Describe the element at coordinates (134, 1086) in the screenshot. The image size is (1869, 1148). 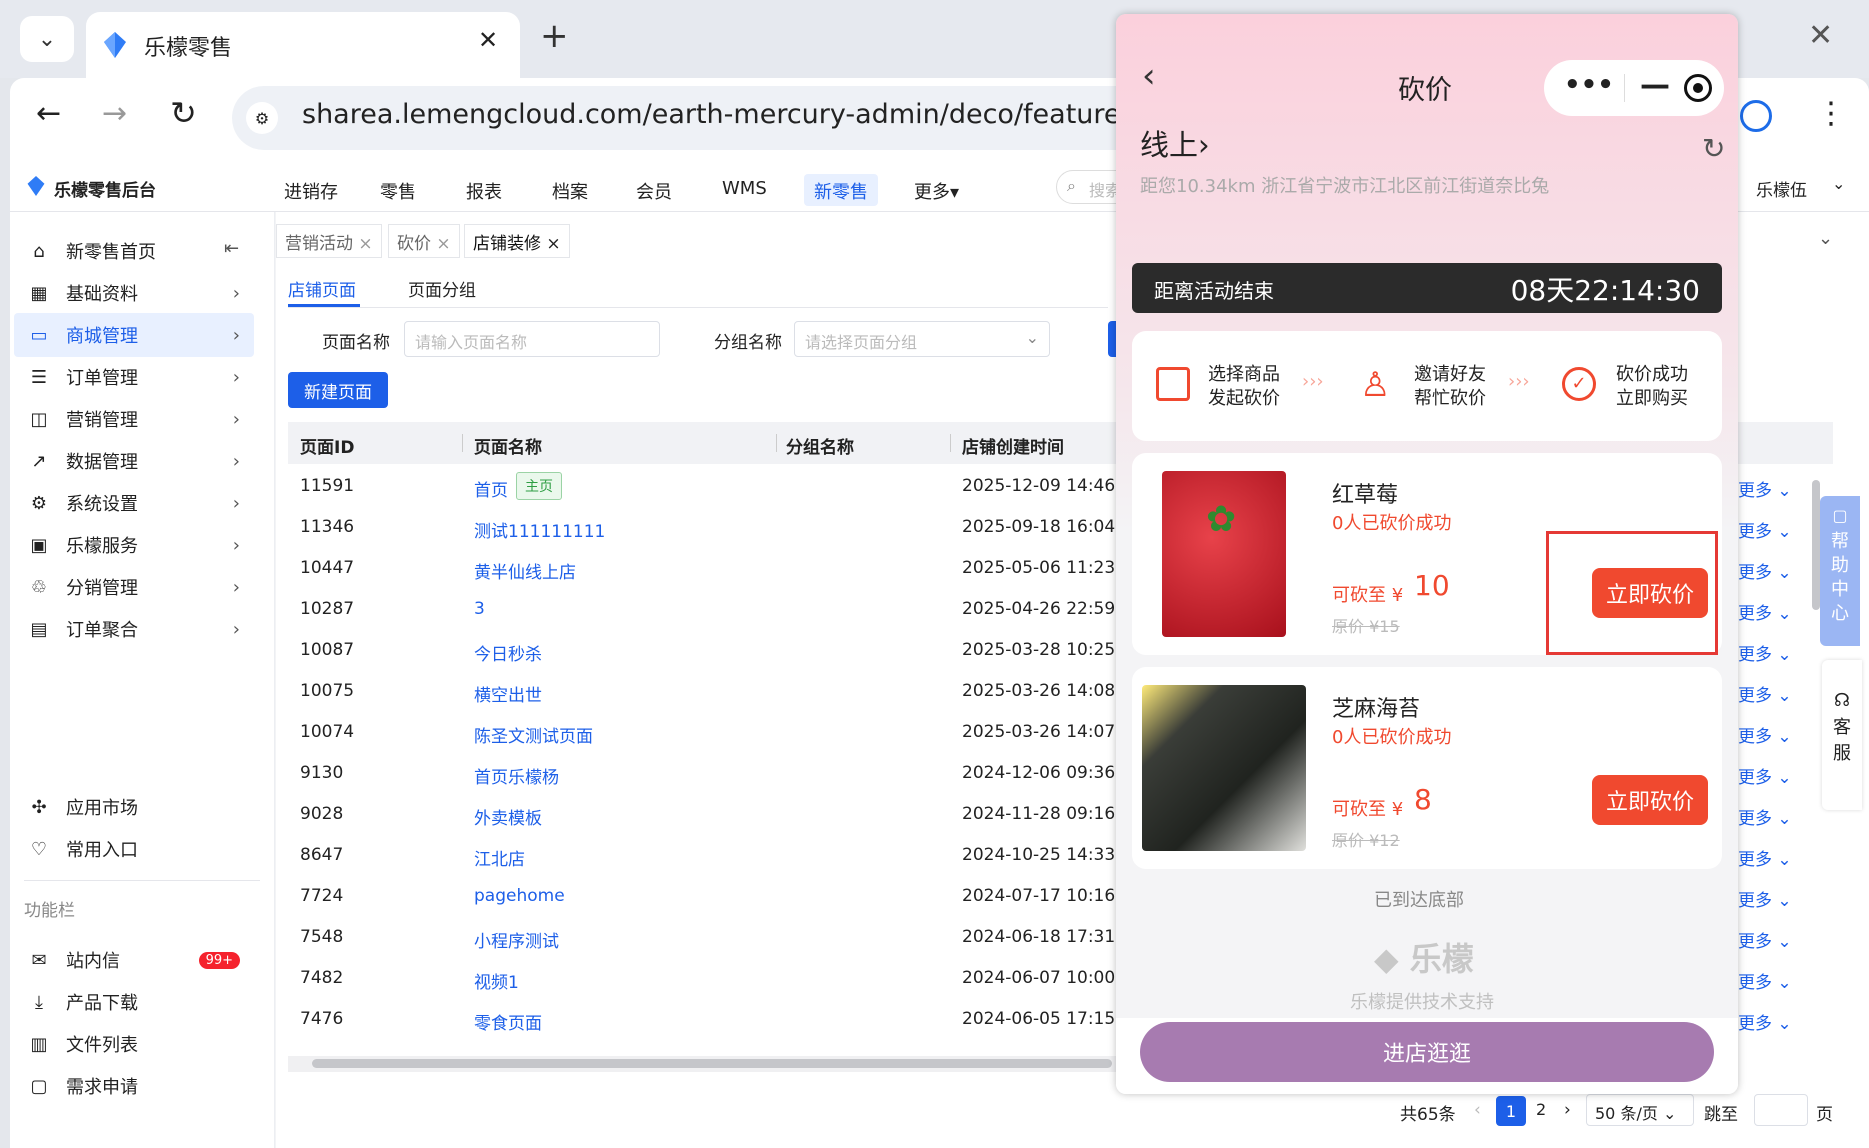
I see `sidebar-item-request: ▢ 需求申请` at that location.